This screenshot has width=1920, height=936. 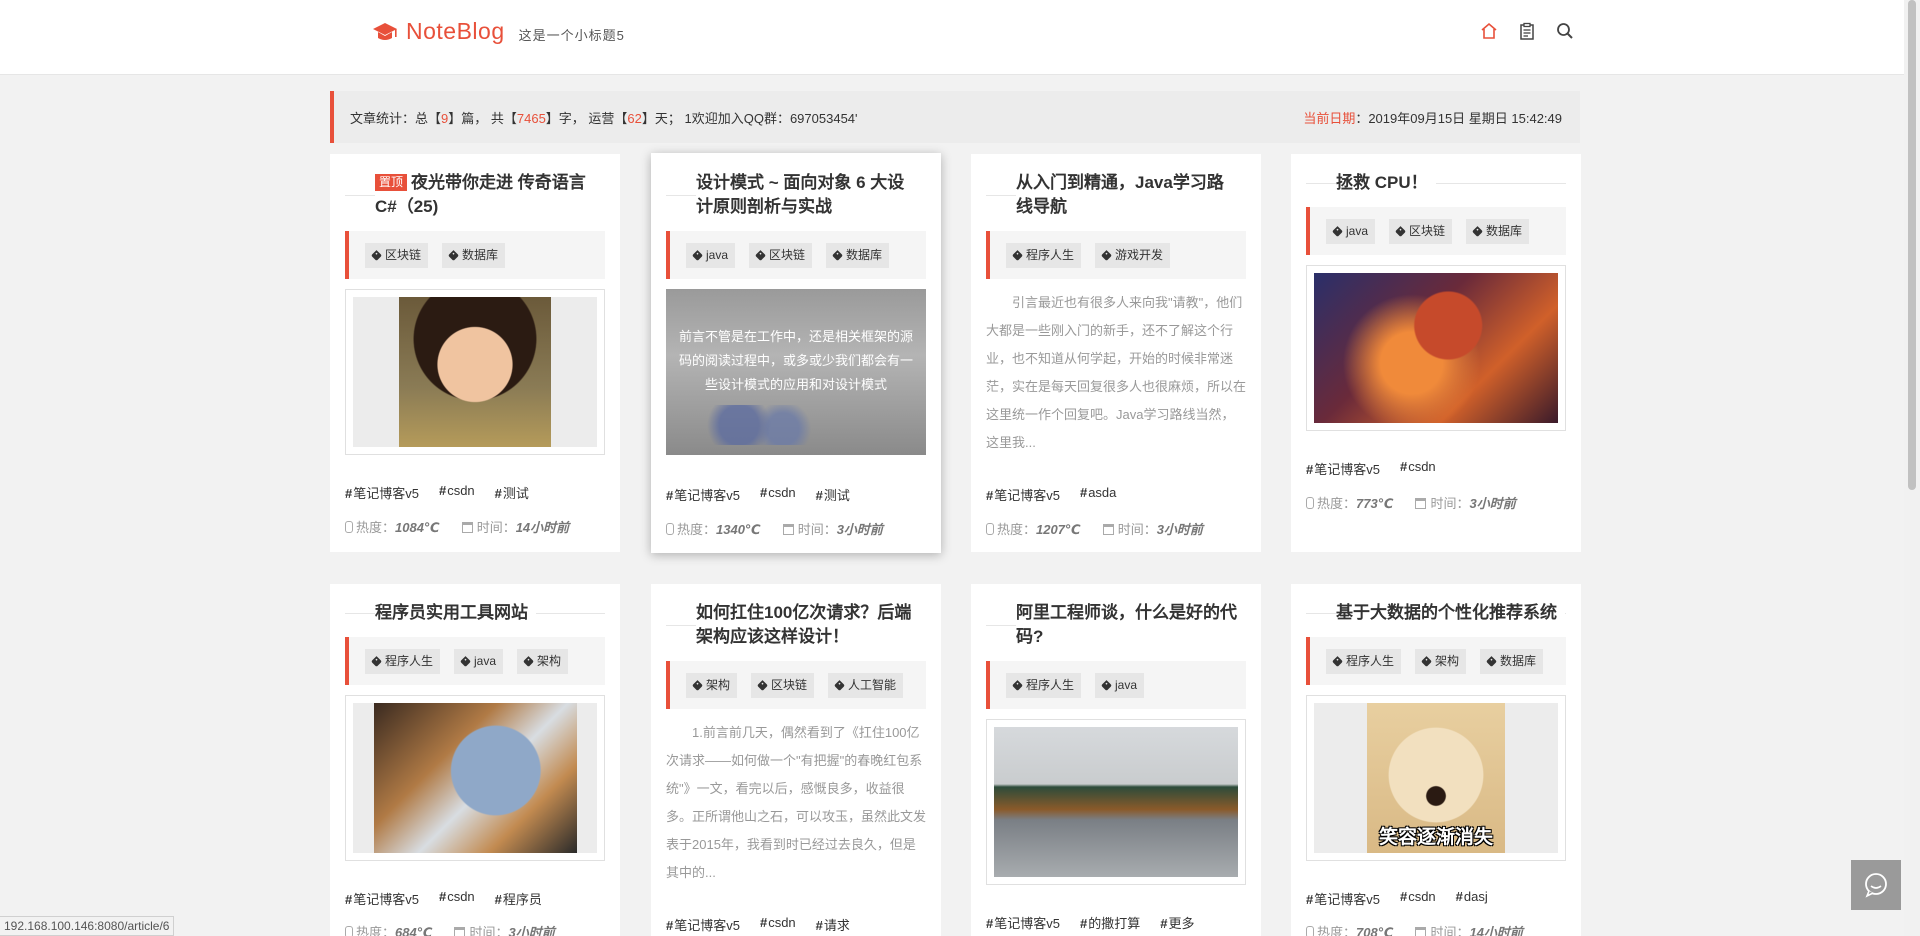 I want to click on post-title: 置顶 夜光带你走进 传奇语言C#（25), so click(x=490, y=195).